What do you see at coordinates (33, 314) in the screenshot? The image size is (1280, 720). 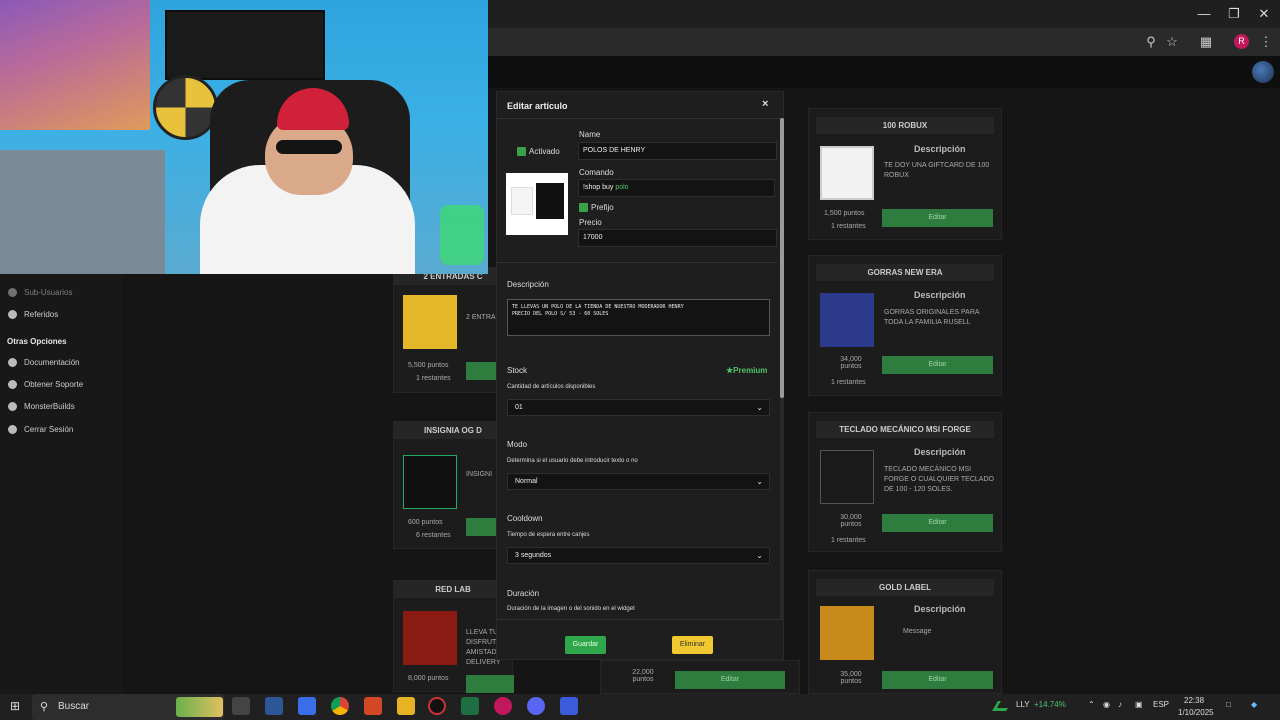 I see `sidebar-item-referrals: Referidos` at bounding box center [33, 314].